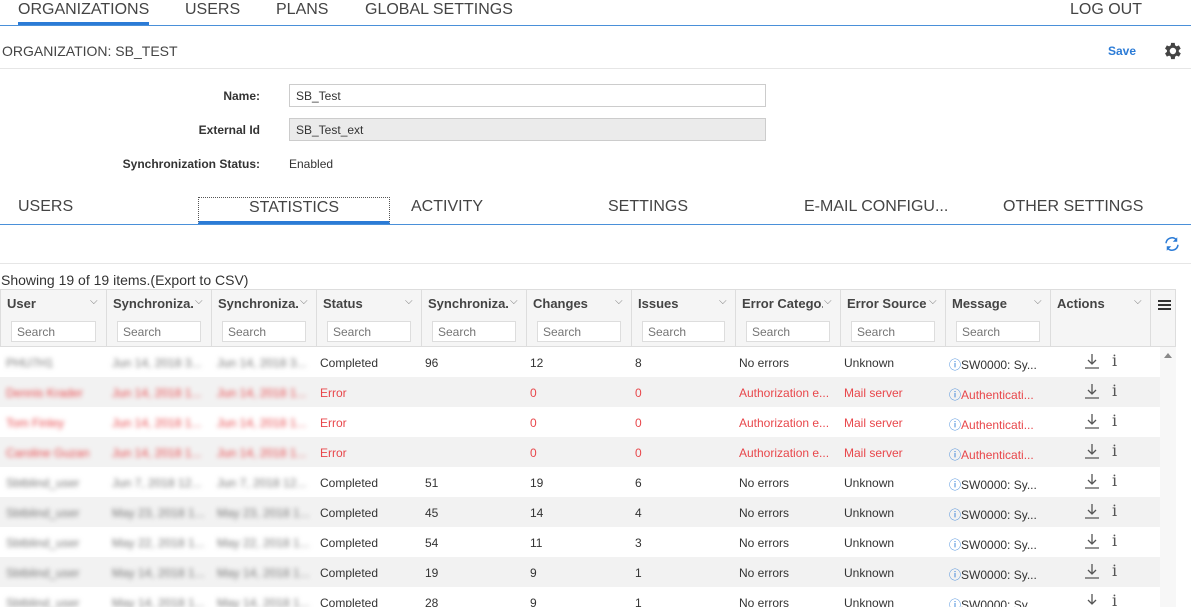  Describe the element at coordinates (1164, 305) in the screenshot. I see `column-menu-icon` at that location.